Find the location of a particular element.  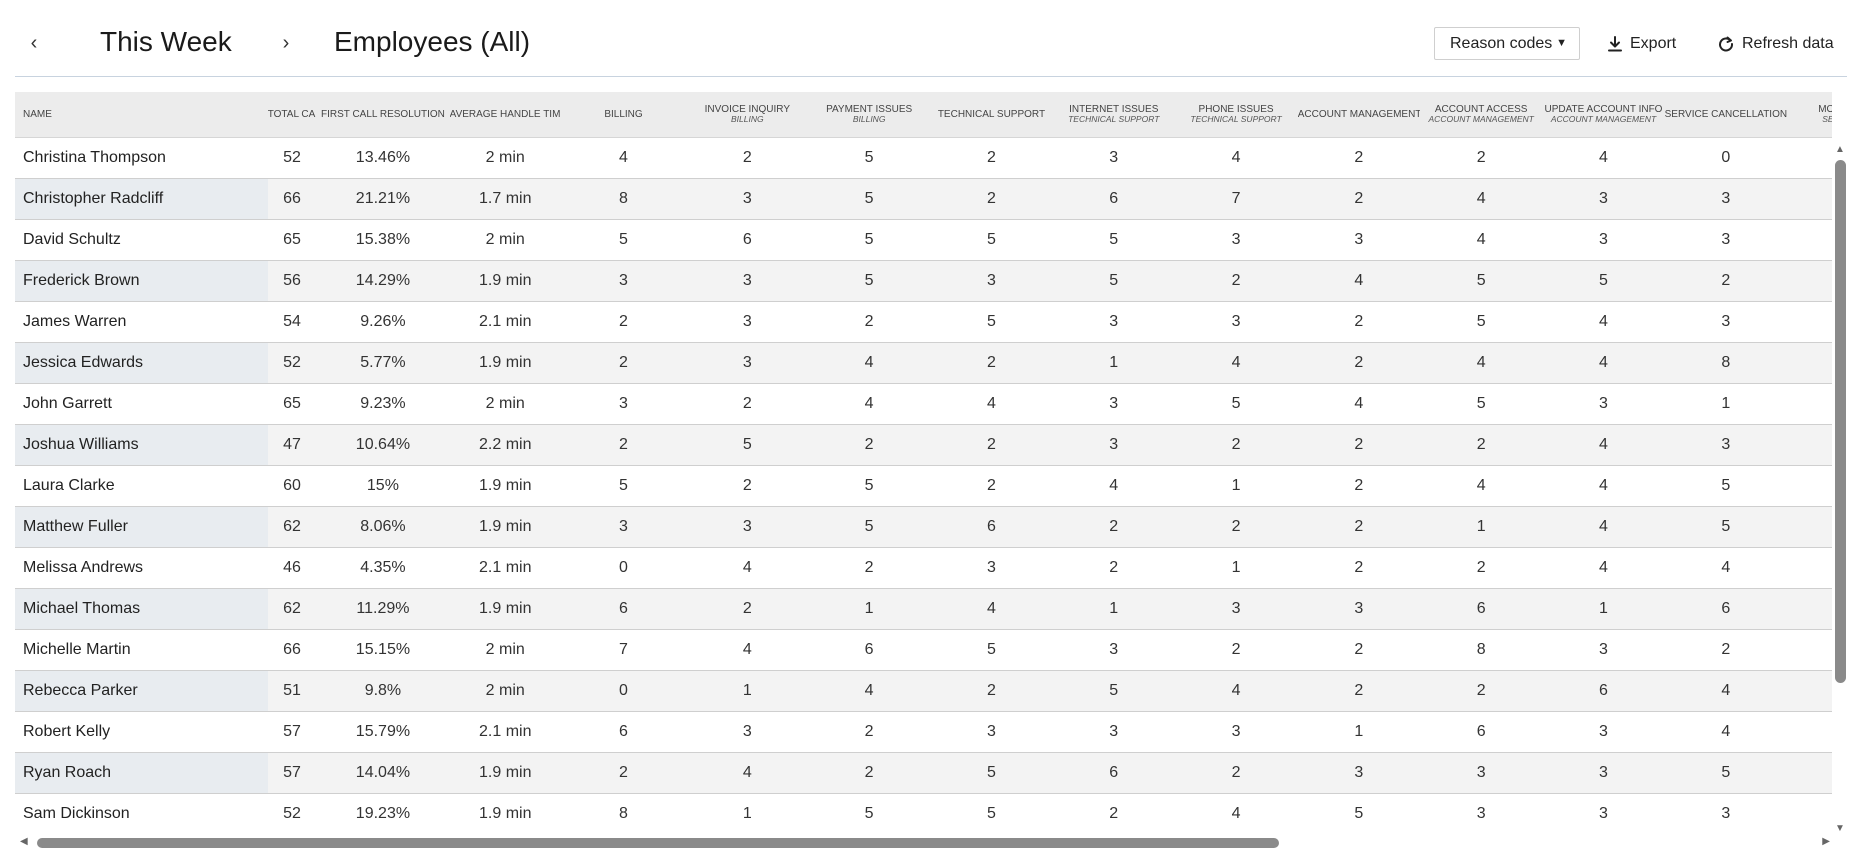

vertical-scroll-thumb is located at coordinates (1840, 421).